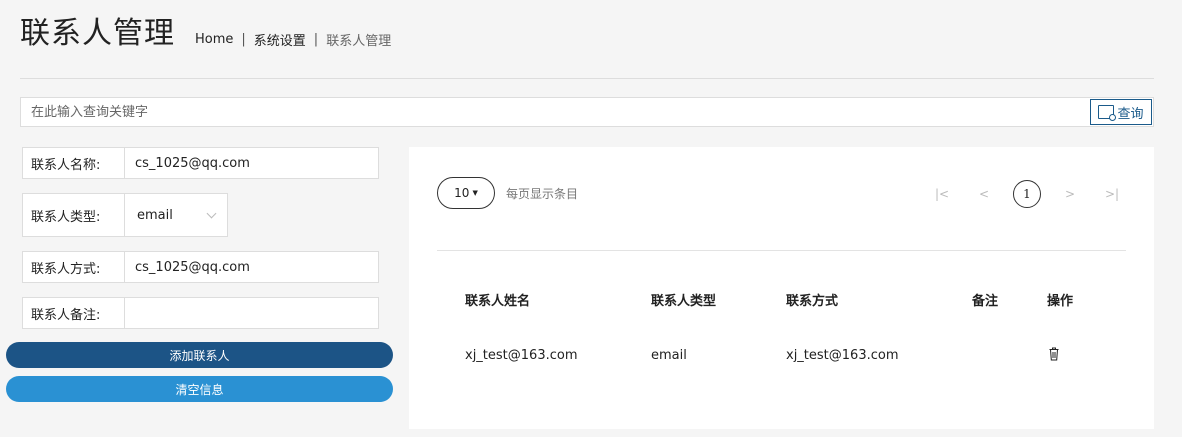 The width and height of the screenshot is (1182, 437). What do you see at coordinates (984, 194) in the screenshot?
I see `prev-page-button: <` at bounding box center [984, 194].